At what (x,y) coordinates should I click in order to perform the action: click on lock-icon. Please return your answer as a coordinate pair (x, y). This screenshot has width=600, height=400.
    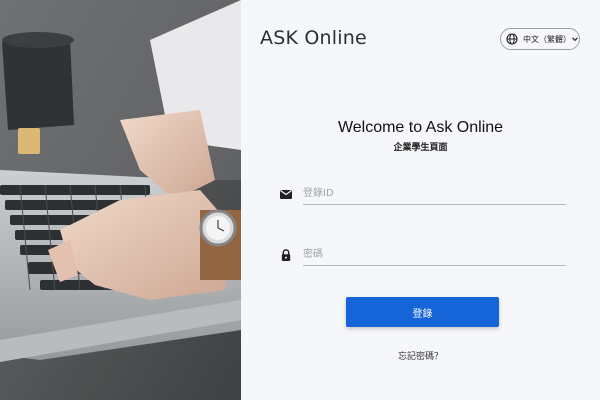
    Looking at the image, I should click on (286, 255).